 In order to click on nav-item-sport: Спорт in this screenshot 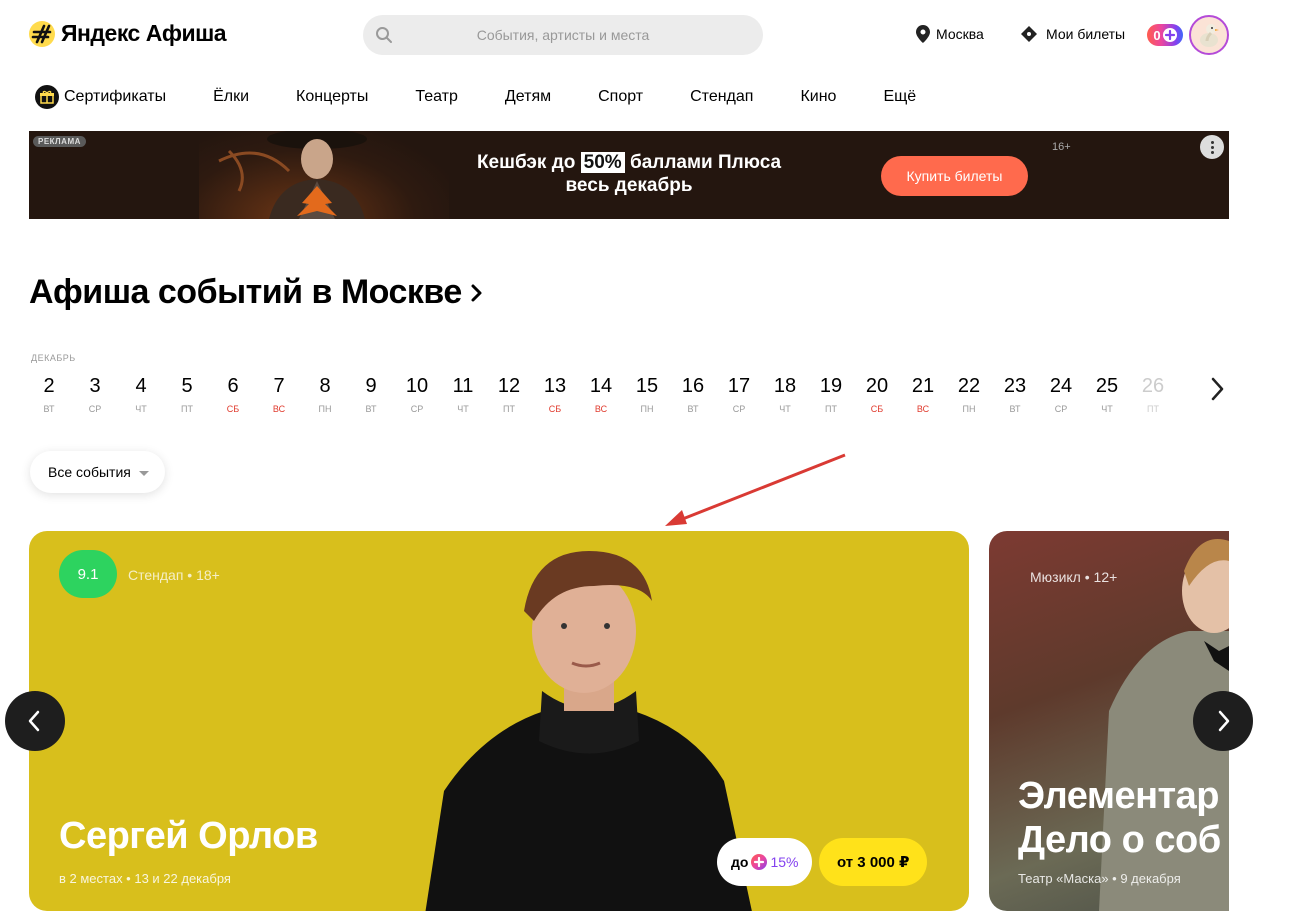, I will do `click(620, 97)`.